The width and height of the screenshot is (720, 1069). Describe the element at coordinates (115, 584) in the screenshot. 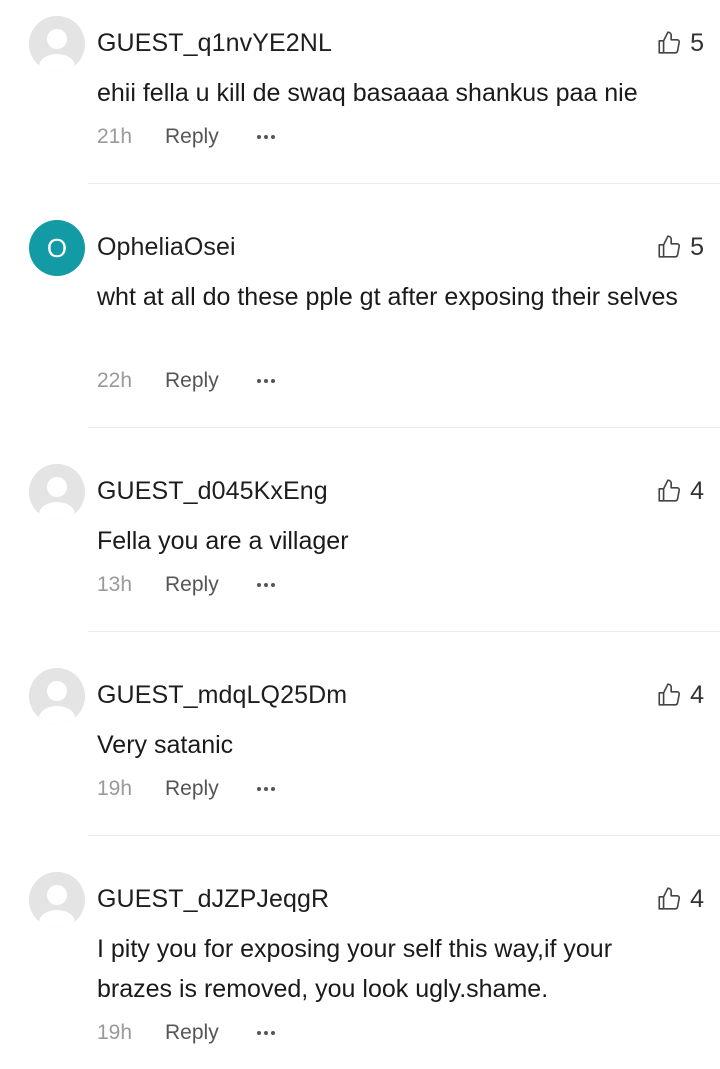

I see `comment-time: 13h` at that location.